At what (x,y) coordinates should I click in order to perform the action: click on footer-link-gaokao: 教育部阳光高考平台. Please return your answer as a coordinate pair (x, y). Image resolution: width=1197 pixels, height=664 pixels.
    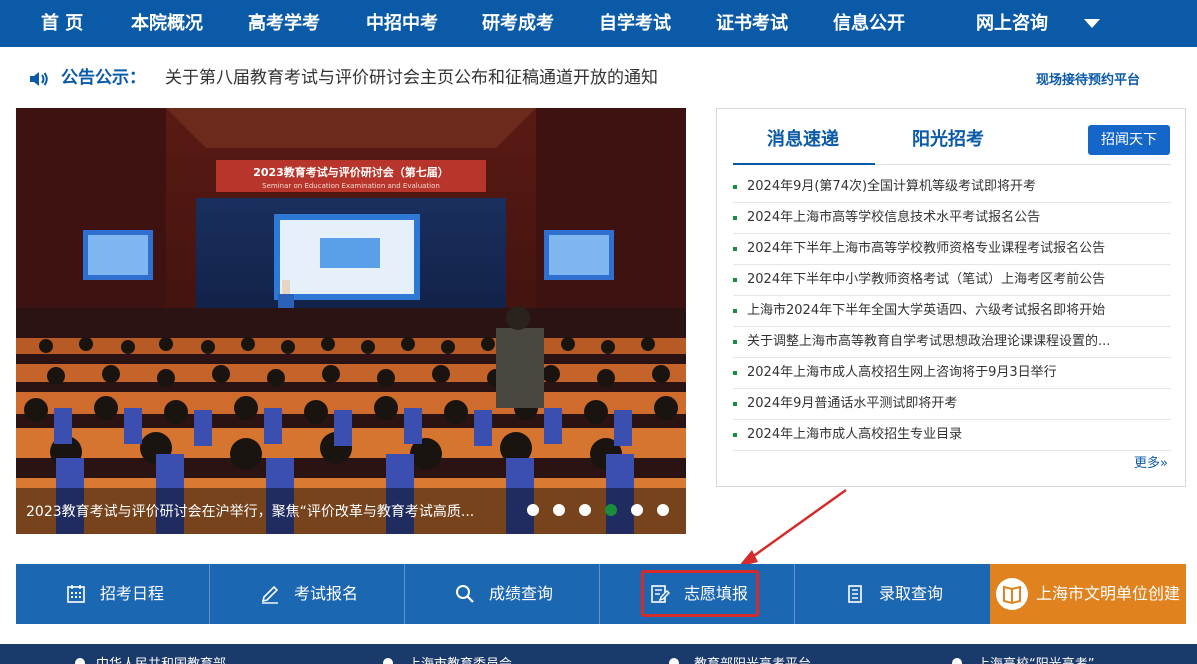
    Looking at the image, I should click on (752, 660).